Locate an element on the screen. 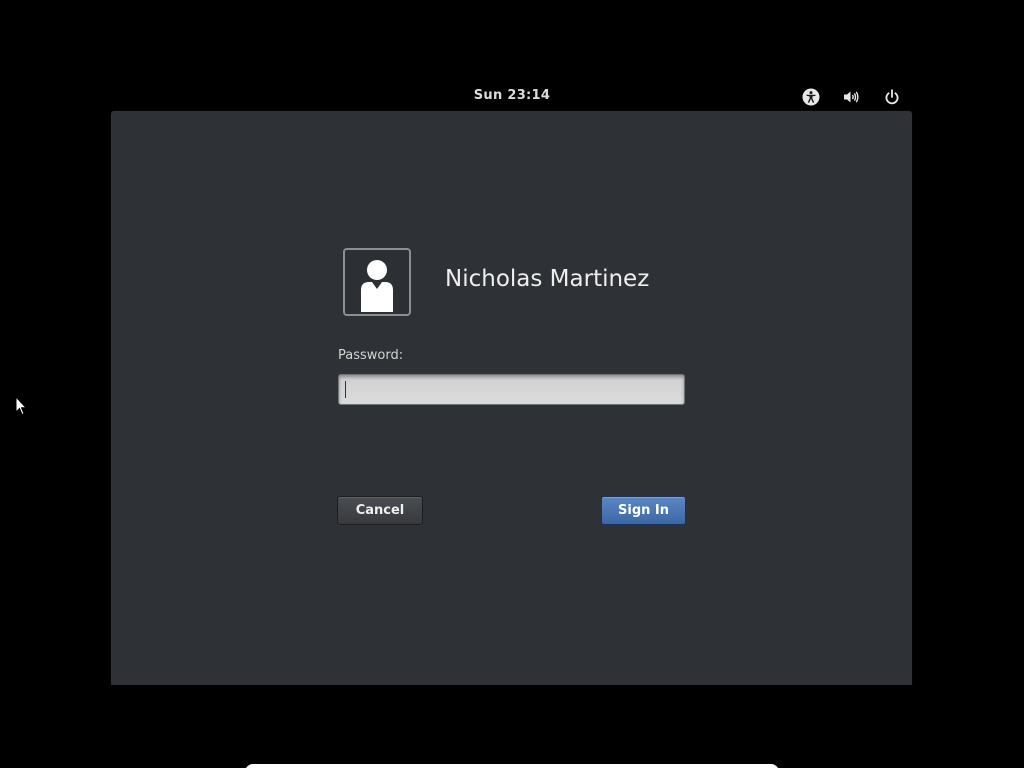  password-label: Password: is located at coordinates (371, 355).